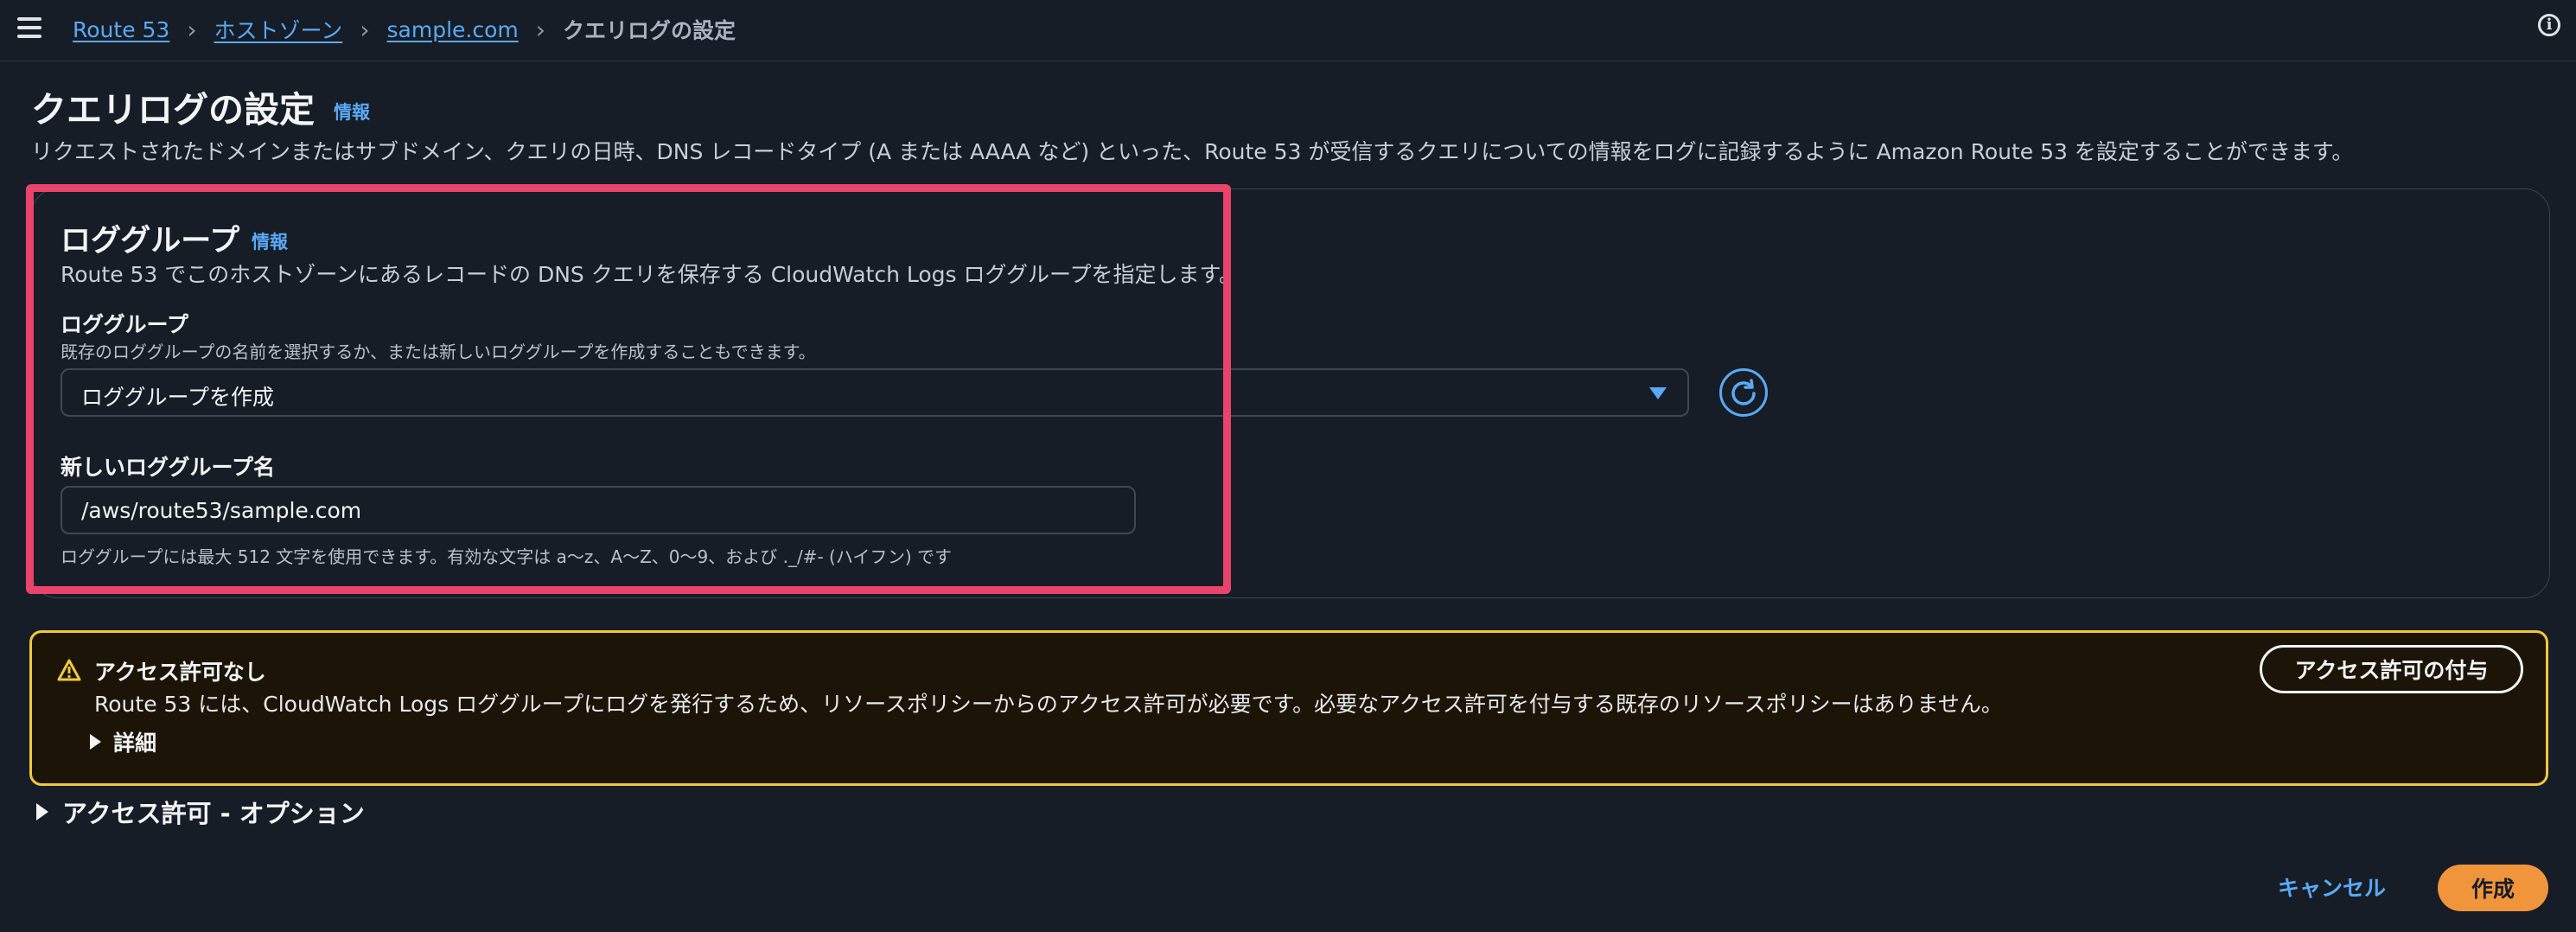  I want to click on log-group-section-title: ロググループ, so click(150, 241).